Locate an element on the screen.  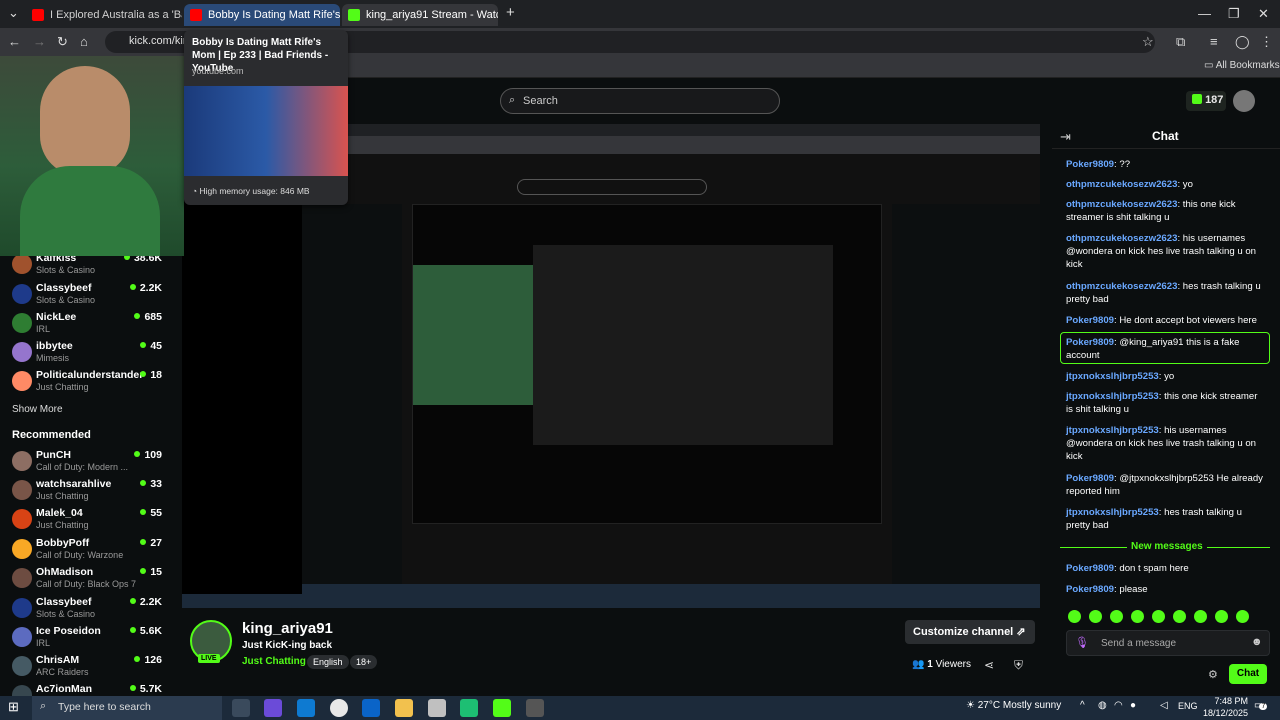
sidebar-channel: ibbytee Mimesis 45 is located at coordinates (87, 354).